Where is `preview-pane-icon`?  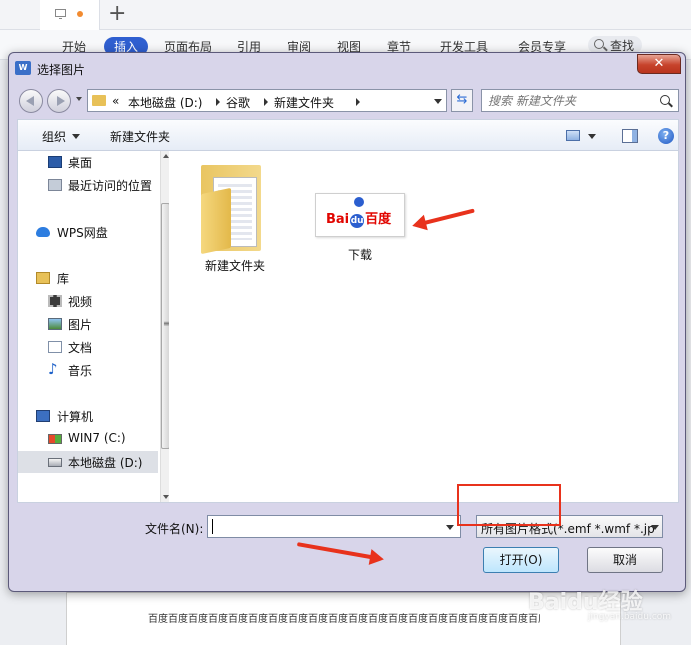
preview-pane-icon is located at coordinates (630, 136).